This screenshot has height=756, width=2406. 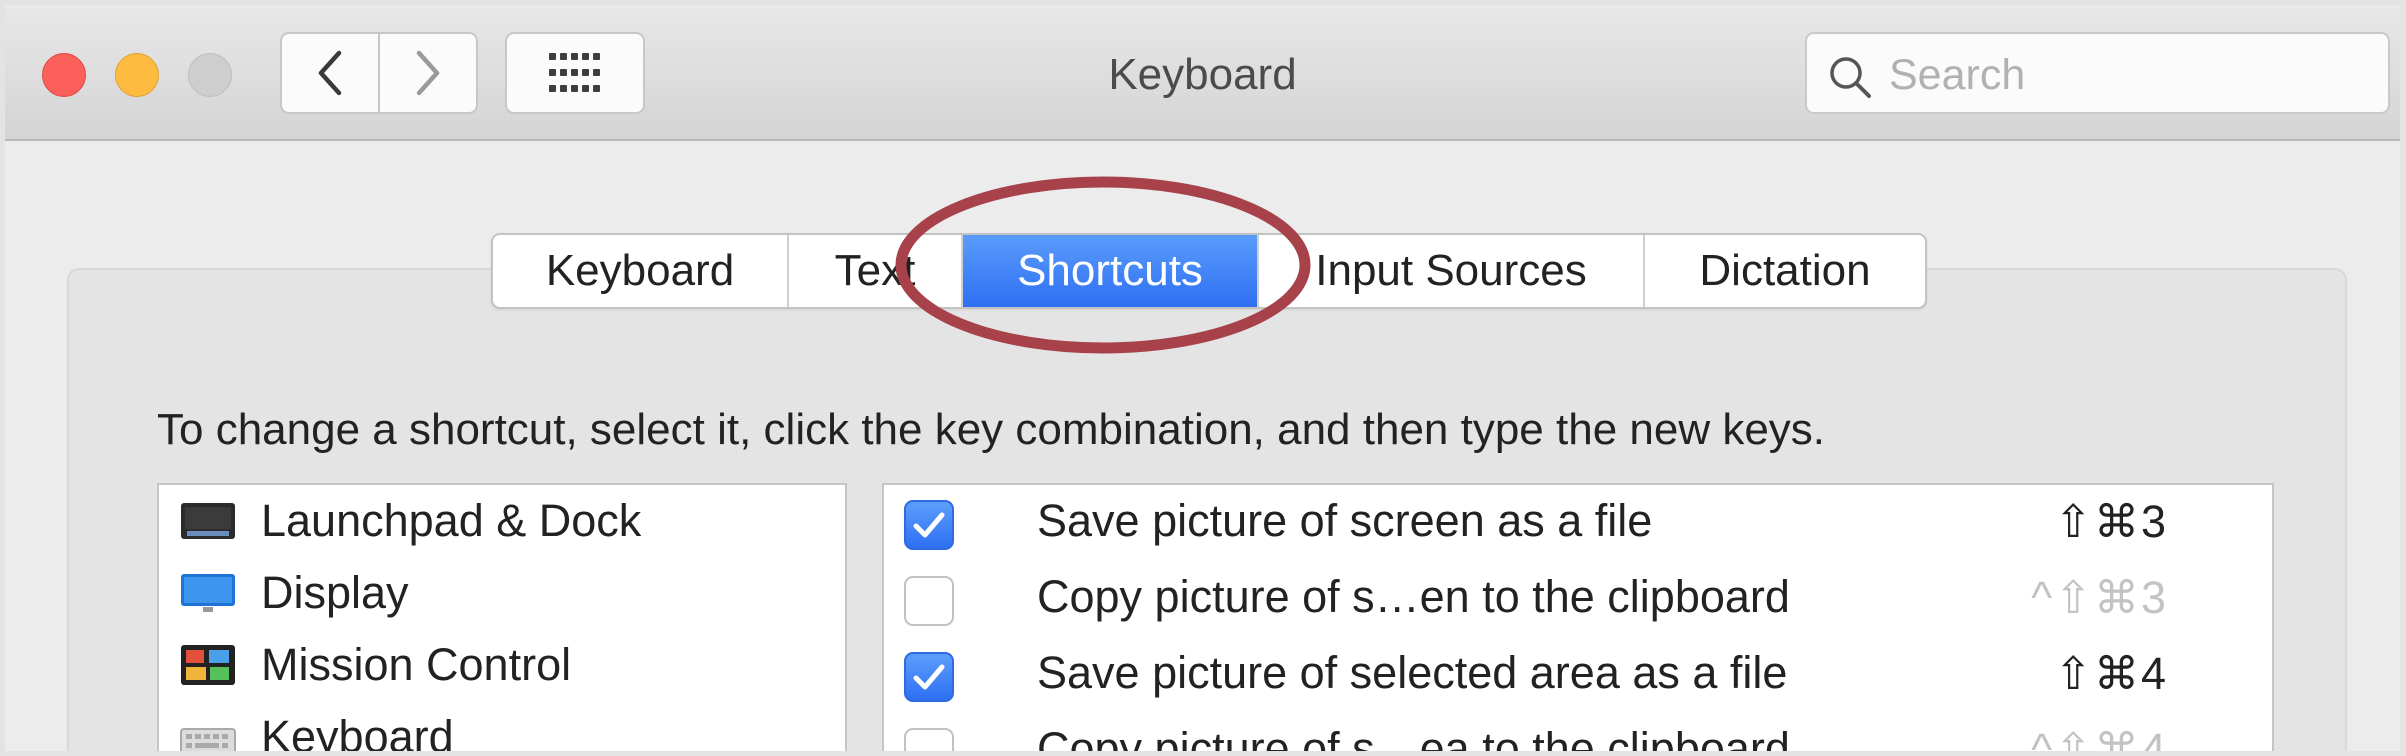 What do you see at coordinates (208, 665) in the screenshot?
I see `mission-control-icon` at bounding box center [208, 665].